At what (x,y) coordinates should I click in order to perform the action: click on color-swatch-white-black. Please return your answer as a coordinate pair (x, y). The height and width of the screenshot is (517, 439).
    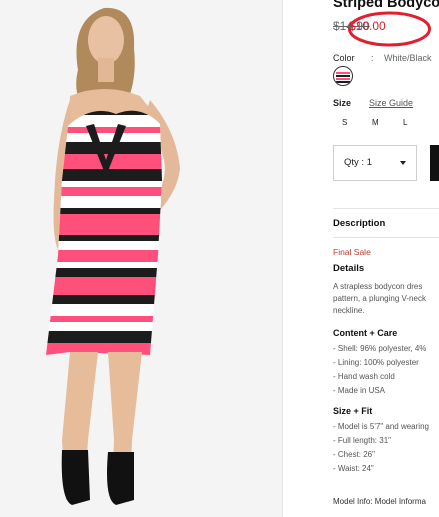
    Looking at the image, I should click on (343, 76).